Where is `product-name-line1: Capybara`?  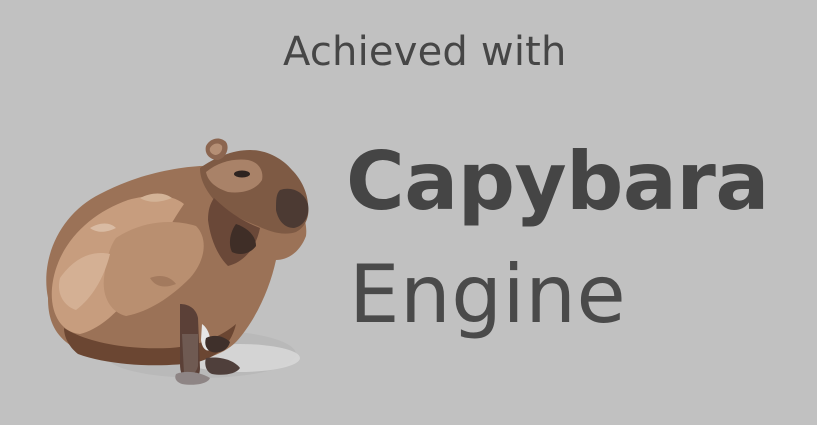
product-name-line1: Capybara is located at coordinates (557, 181).